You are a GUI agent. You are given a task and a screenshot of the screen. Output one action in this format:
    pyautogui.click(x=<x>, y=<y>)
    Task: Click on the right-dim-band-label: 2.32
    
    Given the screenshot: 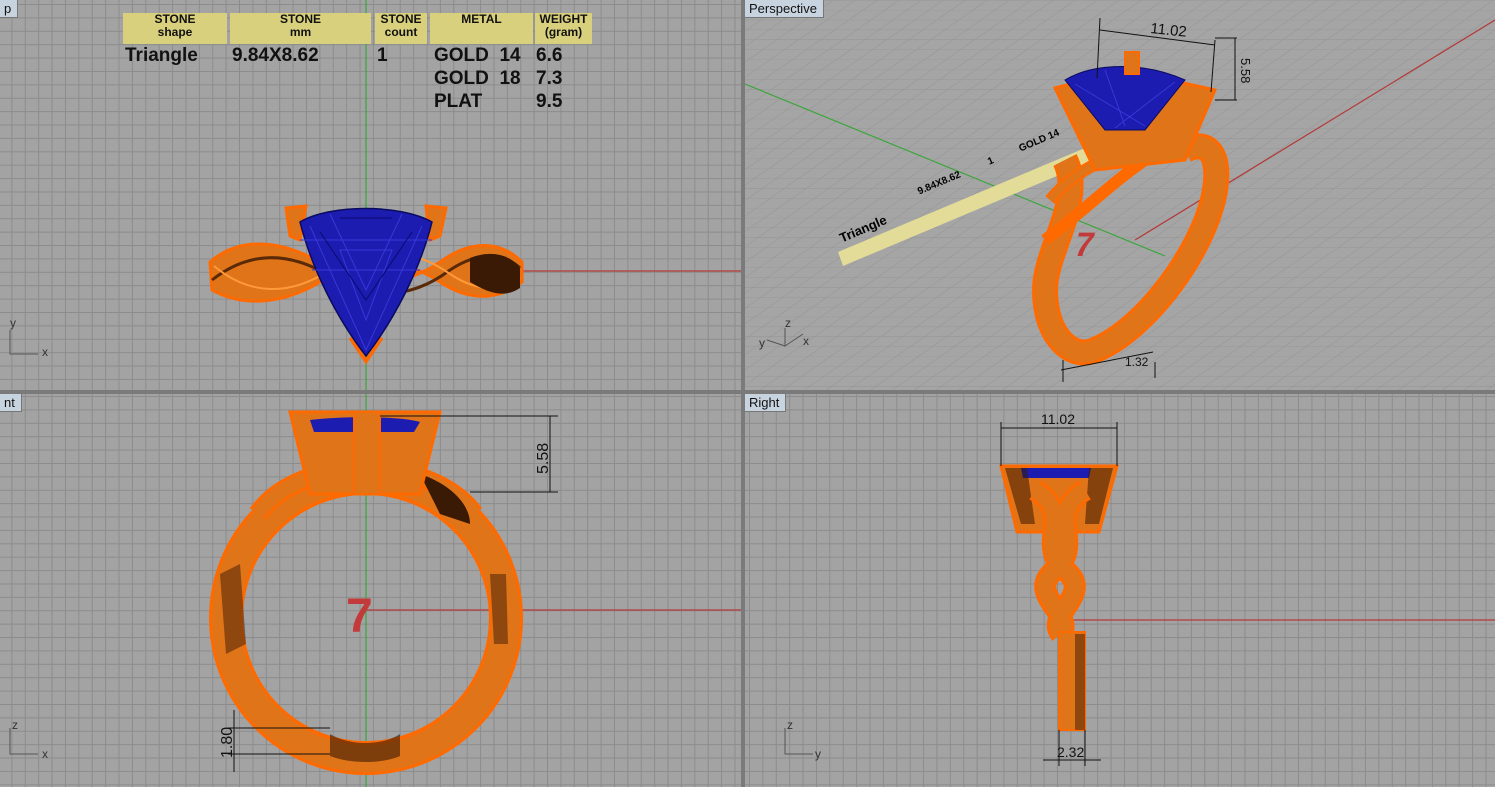 What is the action you would take?
    pyautogui.click(x=1070, y=752)
    